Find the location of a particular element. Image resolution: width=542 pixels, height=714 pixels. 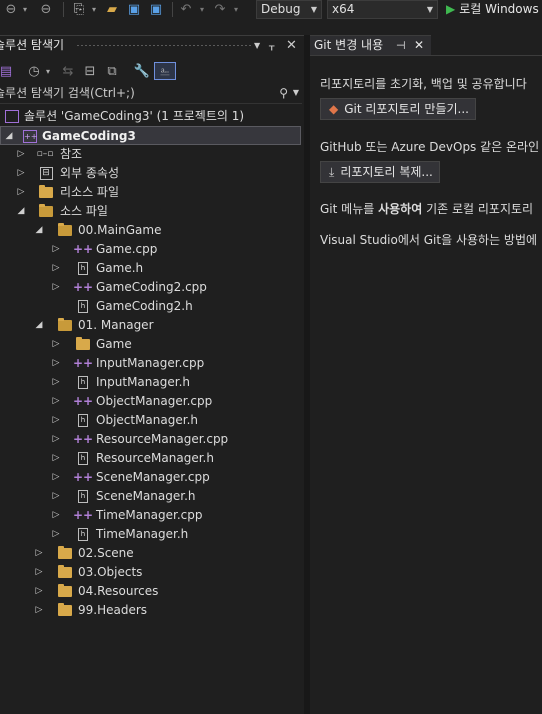

tab-git-changes: Git 변경 내용 ⊣ ✕ is located at coordinates (370, 45).